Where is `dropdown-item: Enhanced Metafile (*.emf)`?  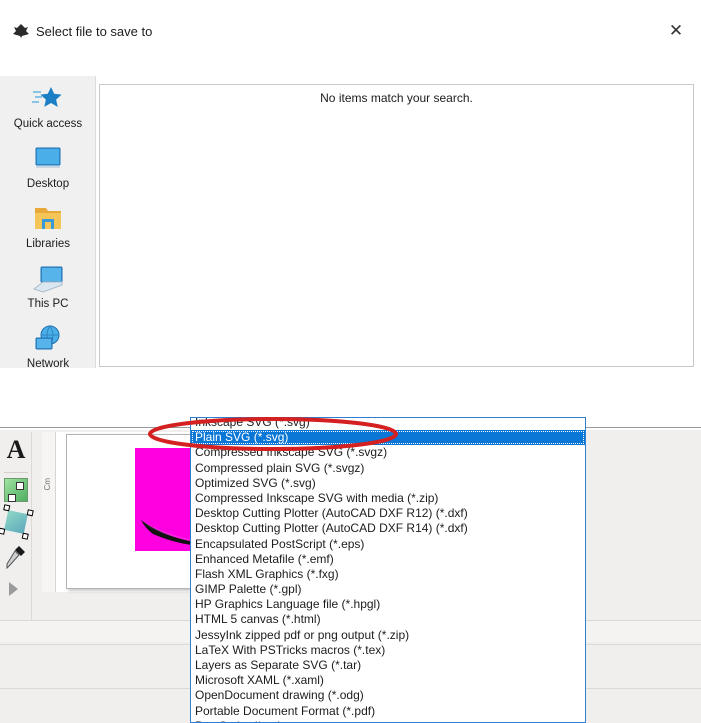
dropdown-item: Enhanced Metafile (*.emf) is located at coordinates (388, 559).